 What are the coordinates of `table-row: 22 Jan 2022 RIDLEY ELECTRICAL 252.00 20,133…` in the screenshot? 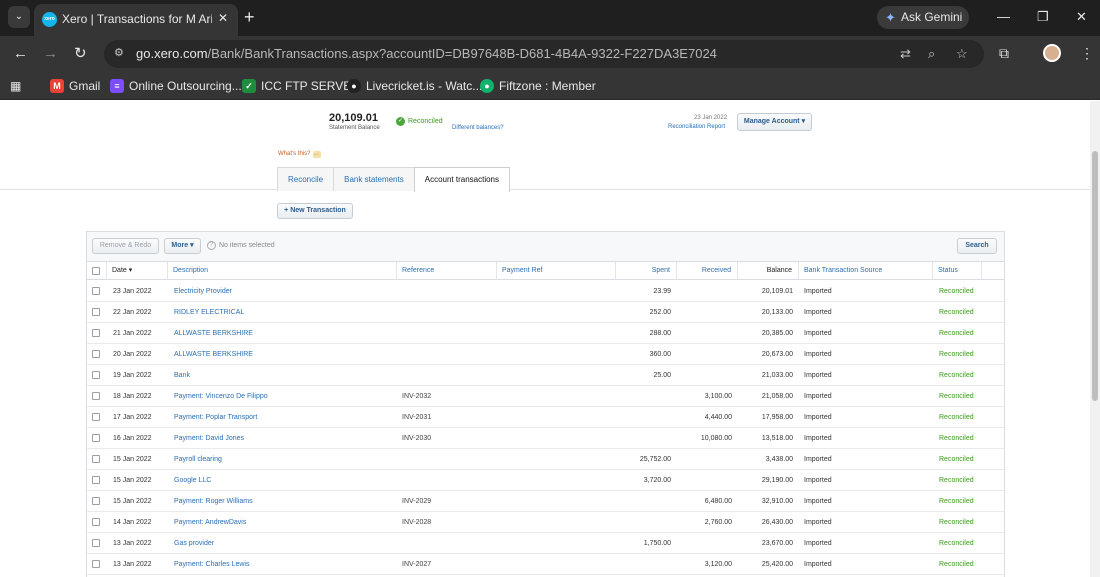 It's located at (545, 312).